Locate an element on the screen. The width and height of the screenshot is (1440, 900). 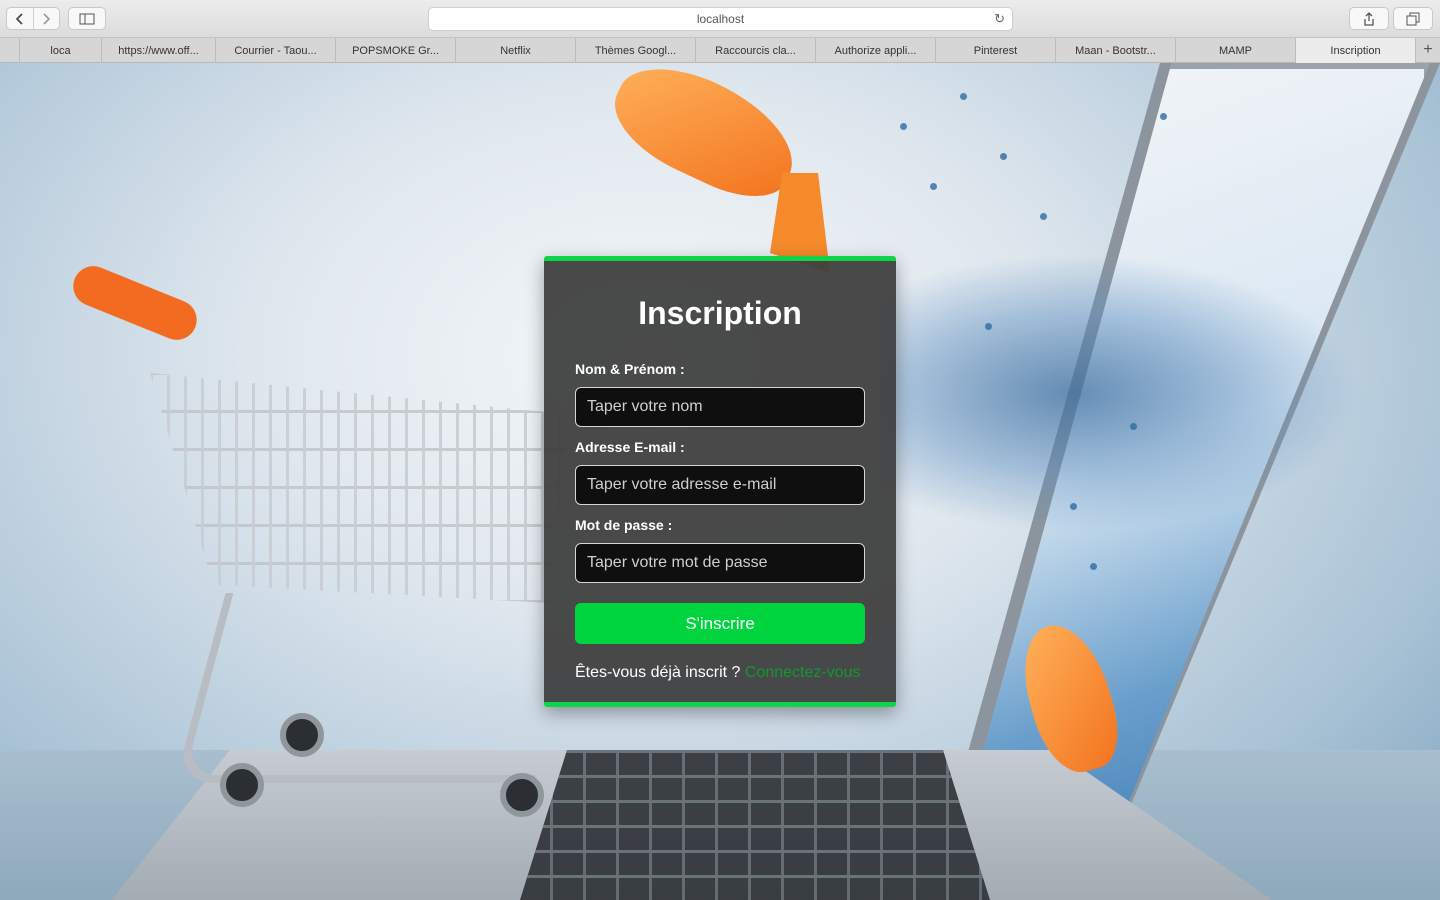
sidebar-icon is located at coordinates (87, 18).